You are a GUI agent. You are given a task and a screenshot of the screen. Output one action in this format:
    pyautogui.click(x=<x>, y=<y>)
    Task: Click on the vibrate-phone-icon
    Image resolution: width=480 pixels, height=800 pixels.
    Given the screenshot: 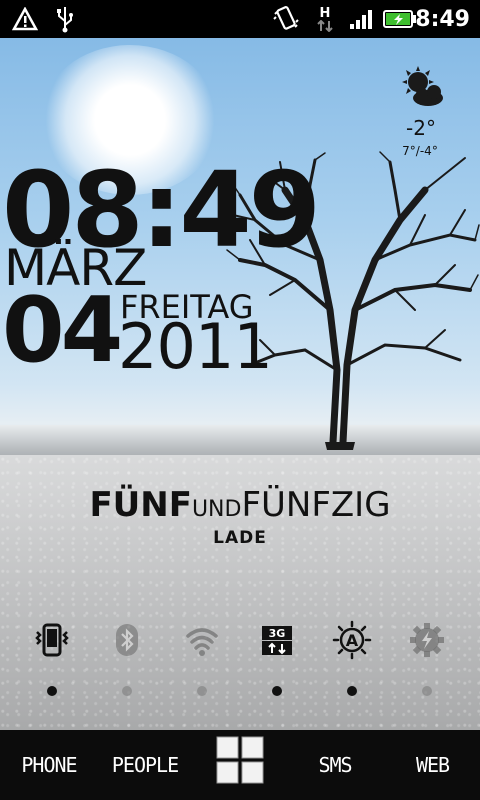 What is the action you would take?
    pyautogui.click(x=52, y=640)
    